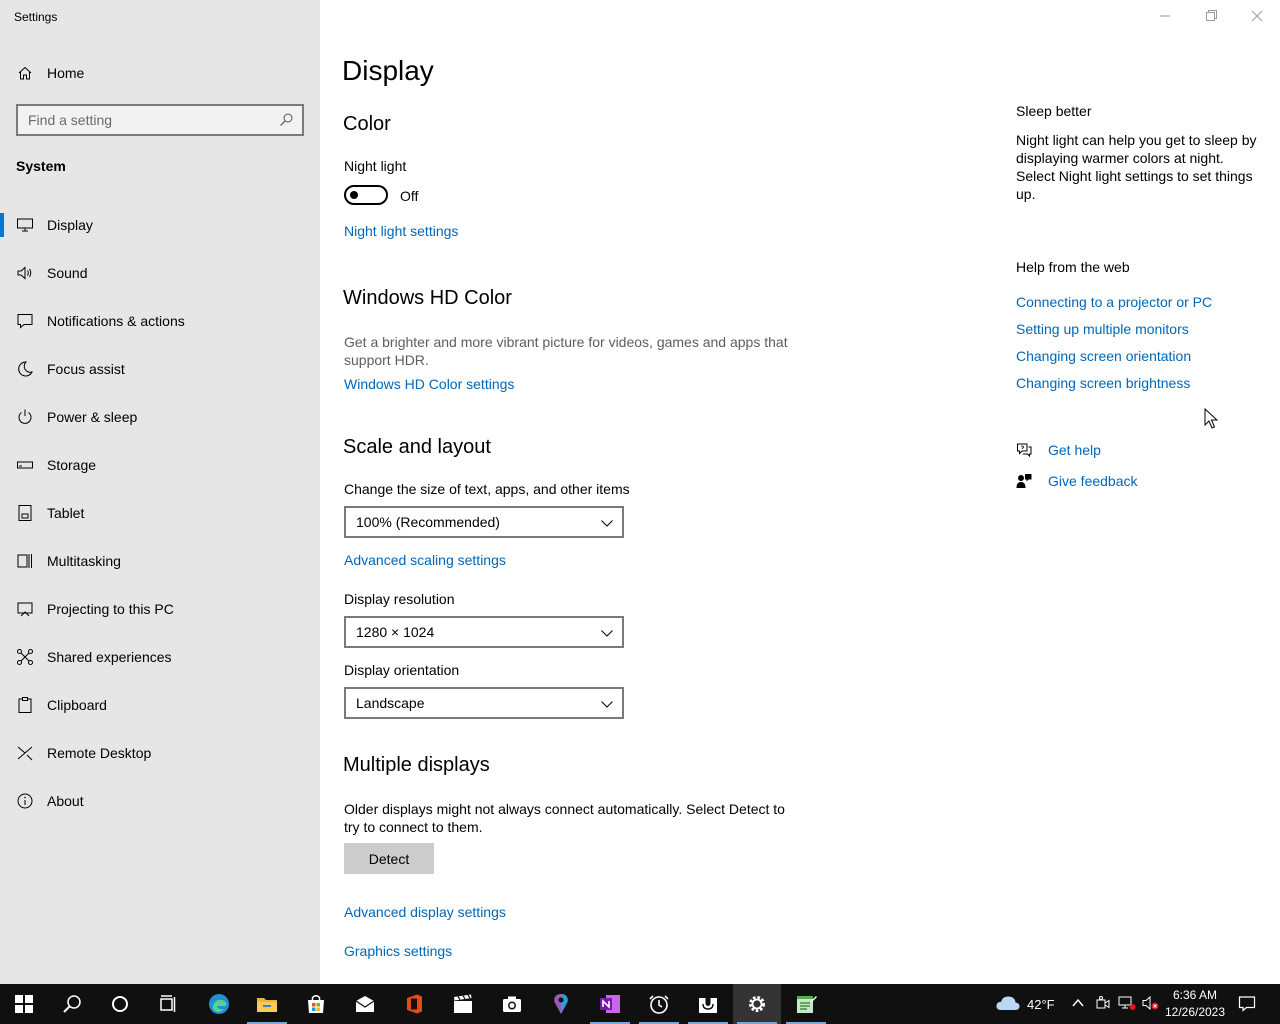 This screenshot has width=1280, height=1024. What do you see at coordinates (160, 74) in the screenshot?
I see `sidebar-item-home: Home` at bounding box center [160, 74].